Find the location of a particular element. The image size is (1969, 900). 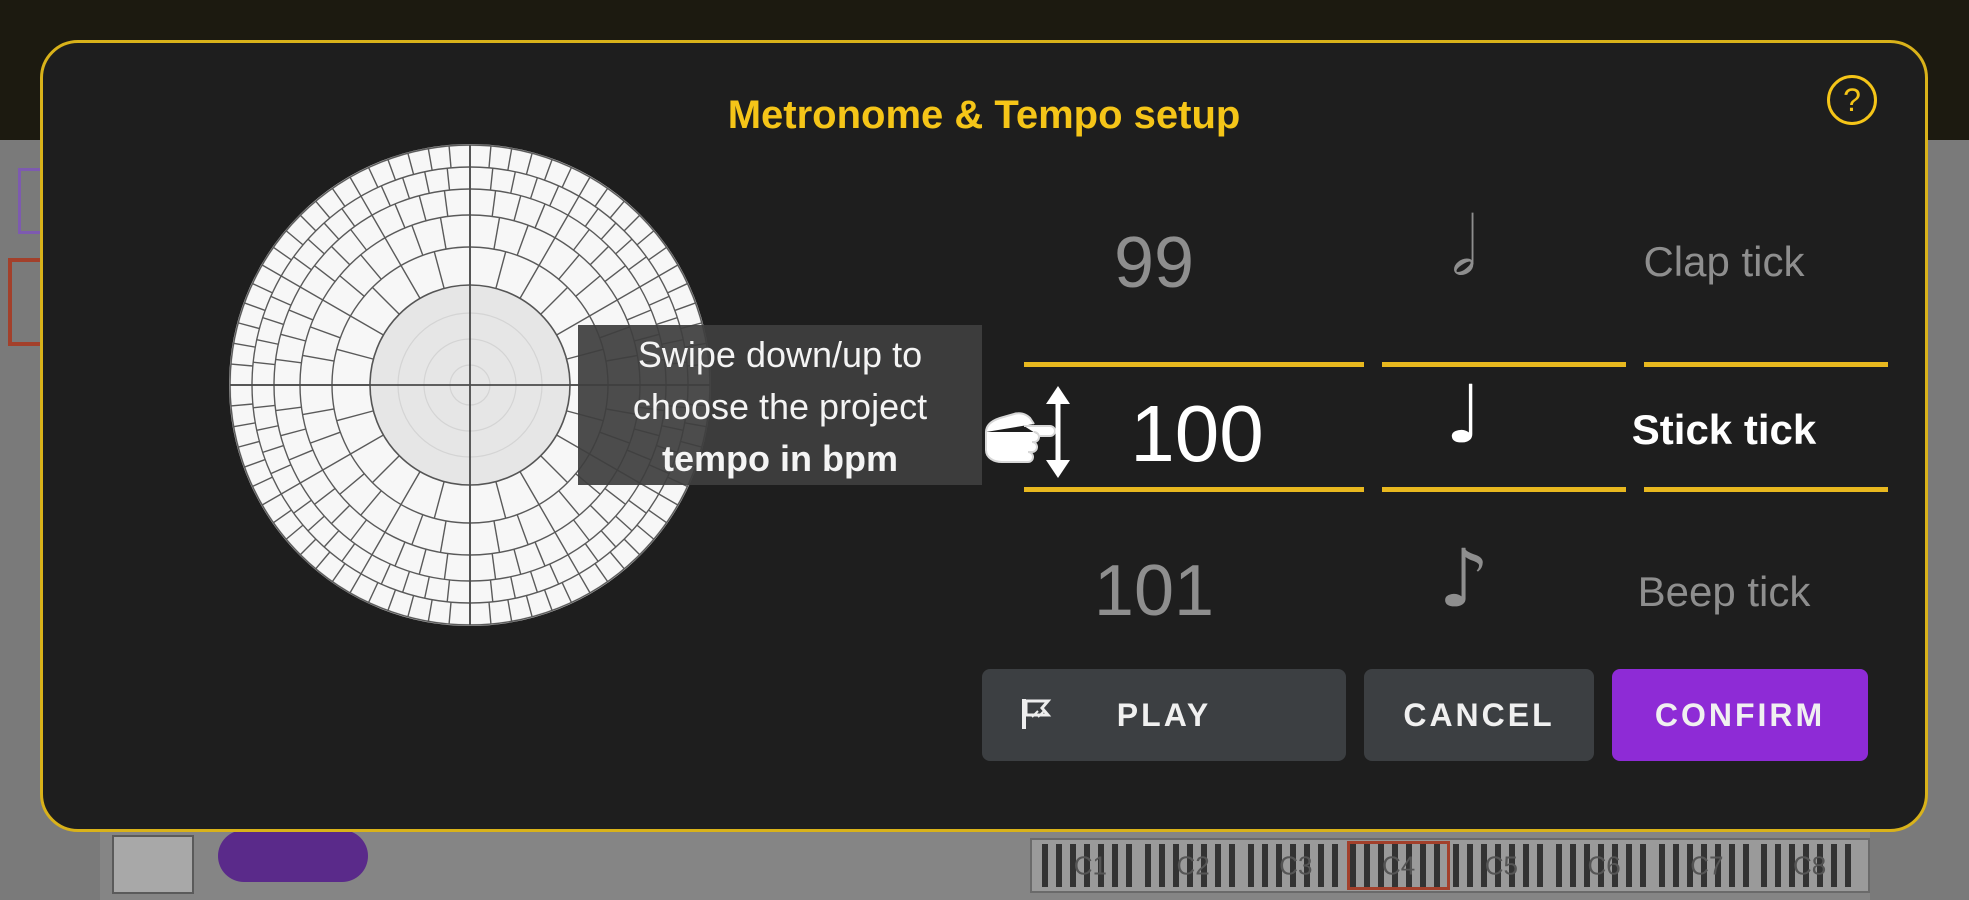

play-button: PLAY is located at coordinates (1164, 715).